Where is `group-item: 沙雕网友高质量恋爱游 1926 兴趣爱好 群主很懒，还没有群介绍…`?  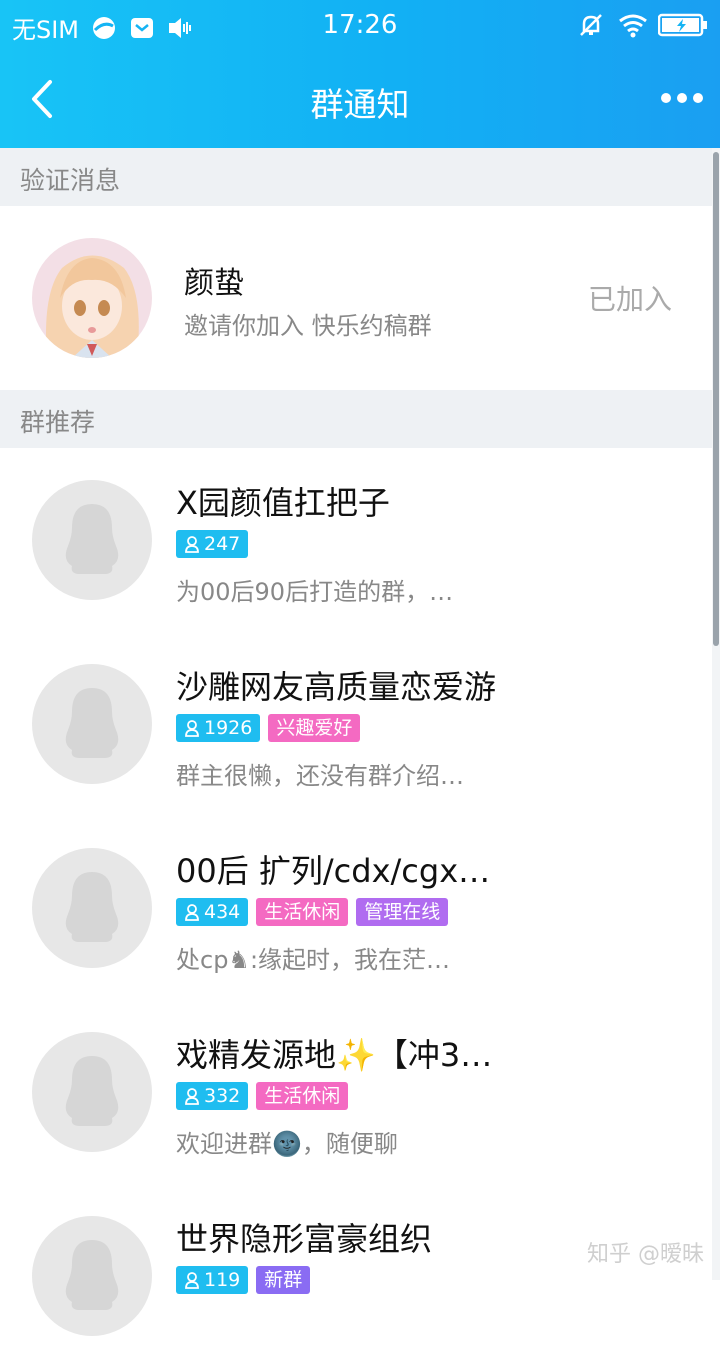
group-item: 沙雕网友高质量恋爱游 1926 兴趣爱好 群主很懒，还没有群介绍… is located at coordinates (356, 724).